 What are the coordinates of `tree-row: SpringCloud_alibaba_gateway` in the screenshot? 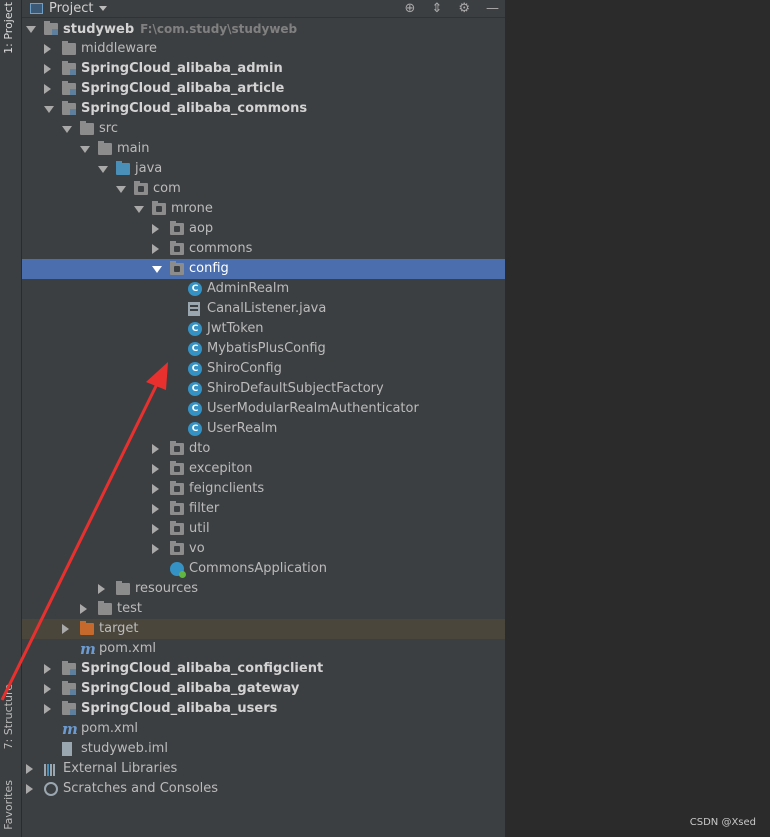 It's located at (263, 689).